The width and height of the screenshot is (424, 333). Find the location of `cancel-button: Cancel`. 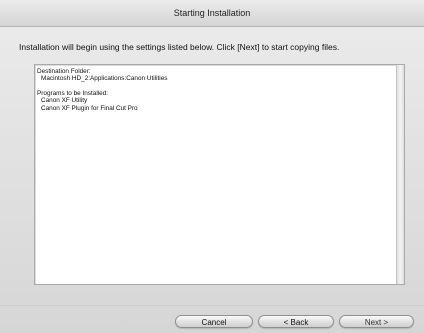

cancel-button: Cancel is located at coordinates (214, 321).